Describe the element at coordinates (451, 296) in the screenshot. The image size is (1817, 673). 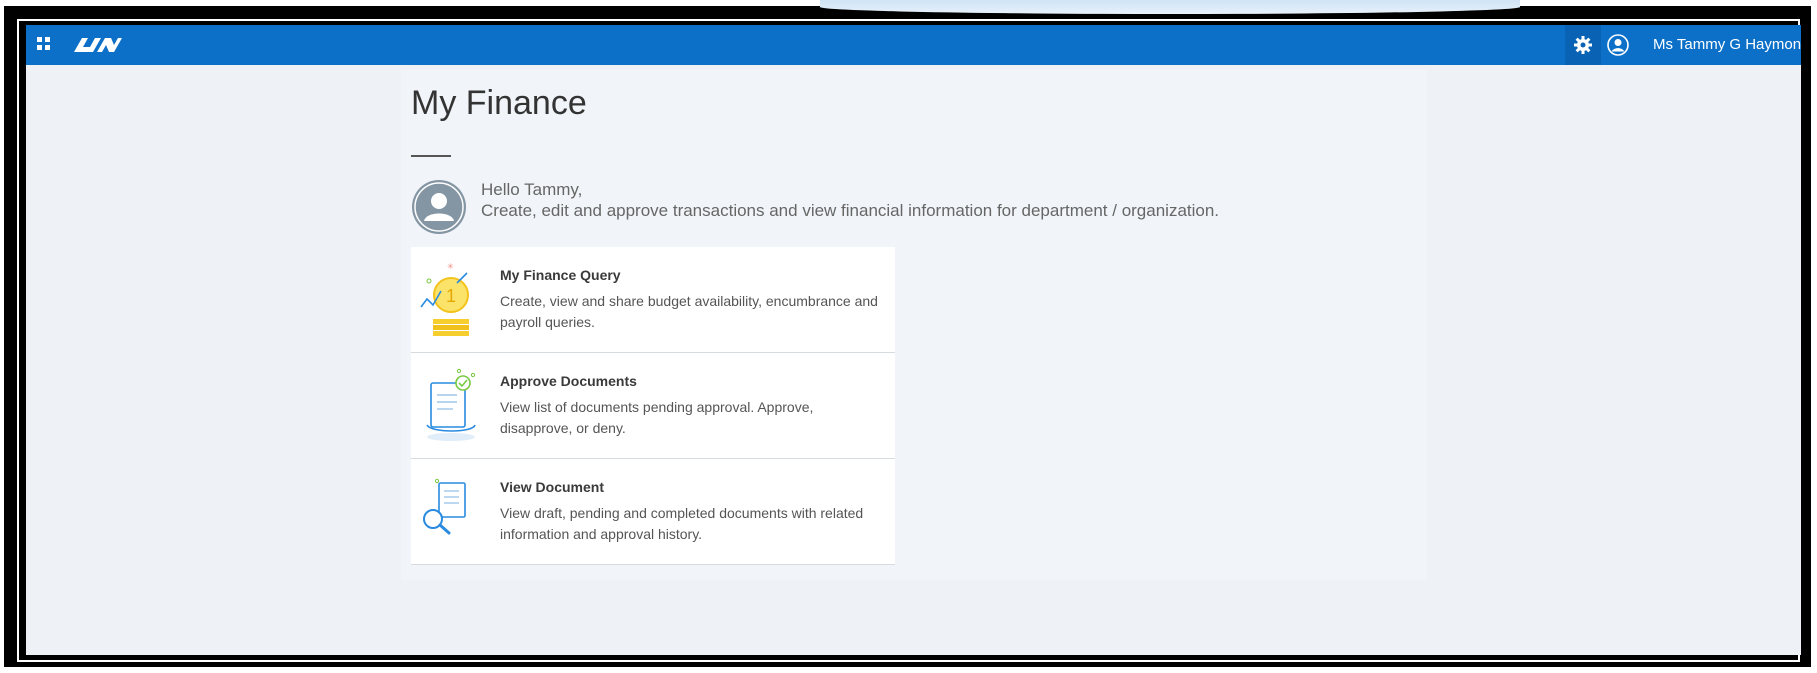
I see `svg-text: 1` at that location.